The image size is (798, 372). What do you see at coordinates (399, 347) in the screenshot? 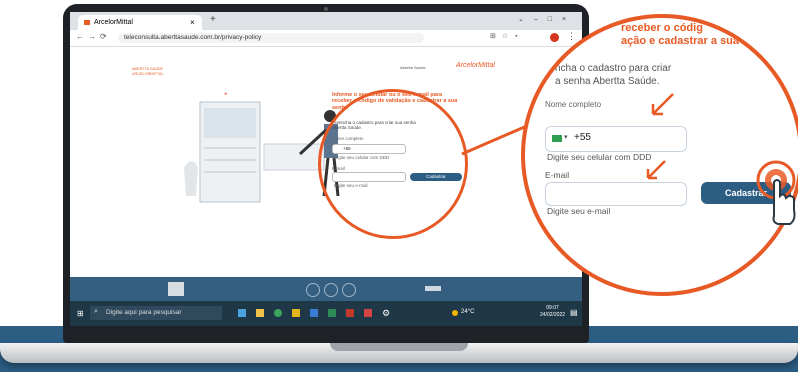
I see `laptop-notch` at bounding box center [399, 347].